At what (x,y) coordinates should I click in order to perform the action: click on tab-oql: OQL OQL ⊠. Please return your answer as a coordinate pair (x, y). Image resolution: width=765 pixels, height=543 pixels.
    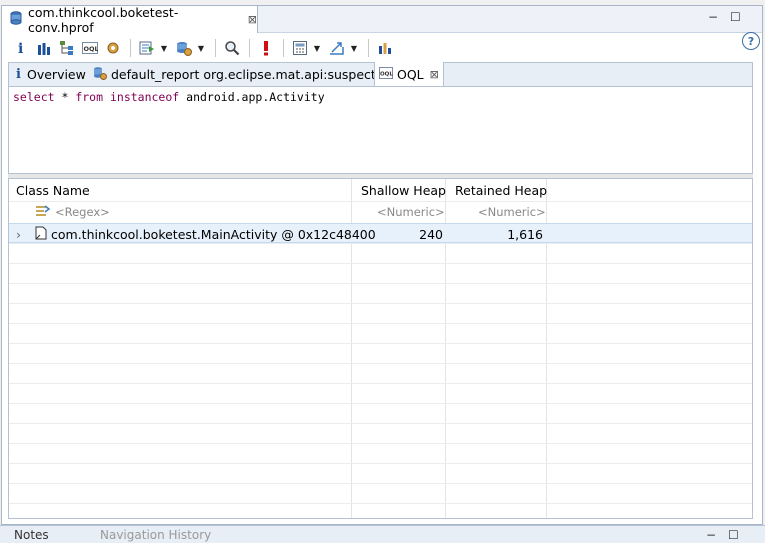
    Looking at the image, I should click on (409, 74).